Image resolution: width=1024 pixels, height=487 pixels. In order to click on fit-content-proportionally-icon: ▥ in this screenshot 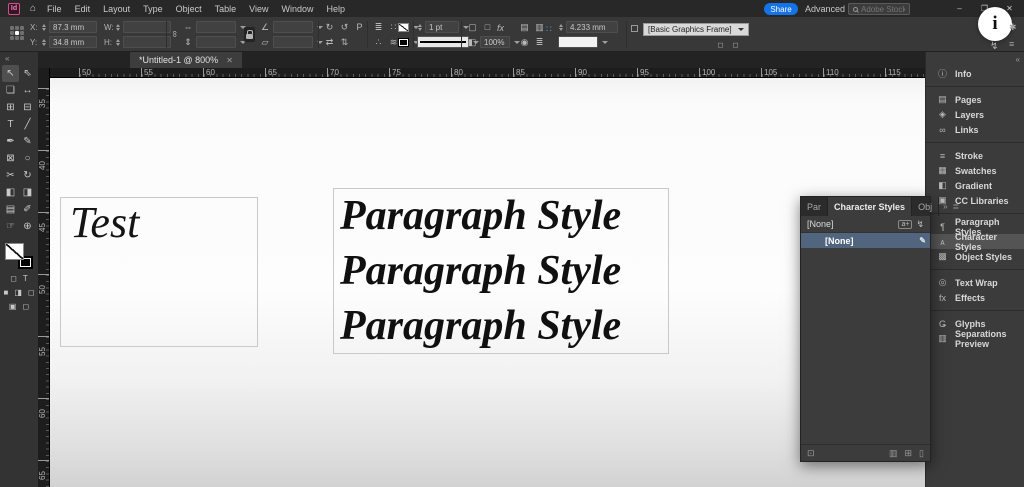, I will do `click(539, 27)`.